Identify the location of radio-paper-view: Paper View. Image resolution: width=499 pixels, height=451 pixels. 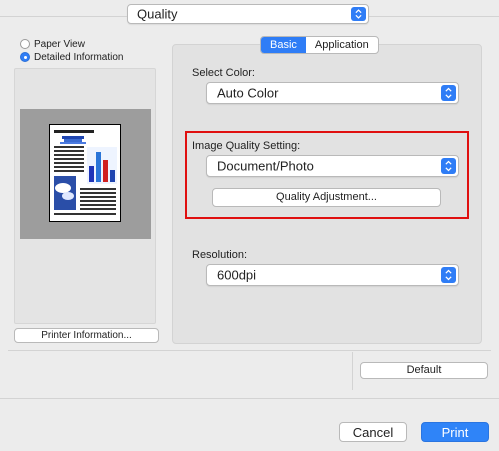
(52, 44).